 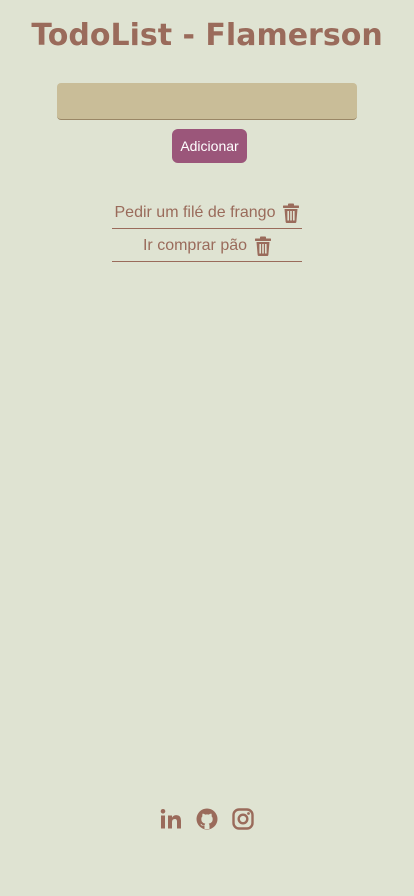 I want to click on instagram-icon, so click(x=243, y=819).